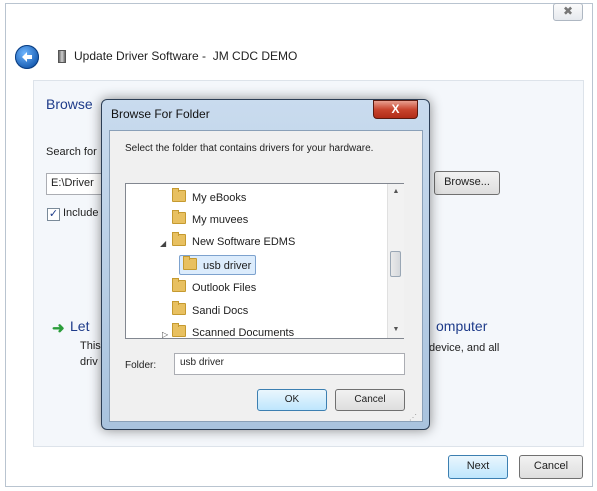 This screenshot has width=597, height=491. What do you see at coordinates (62, 56) in the screenshot?
I see `device-icon` at bounding box center [62, 56].